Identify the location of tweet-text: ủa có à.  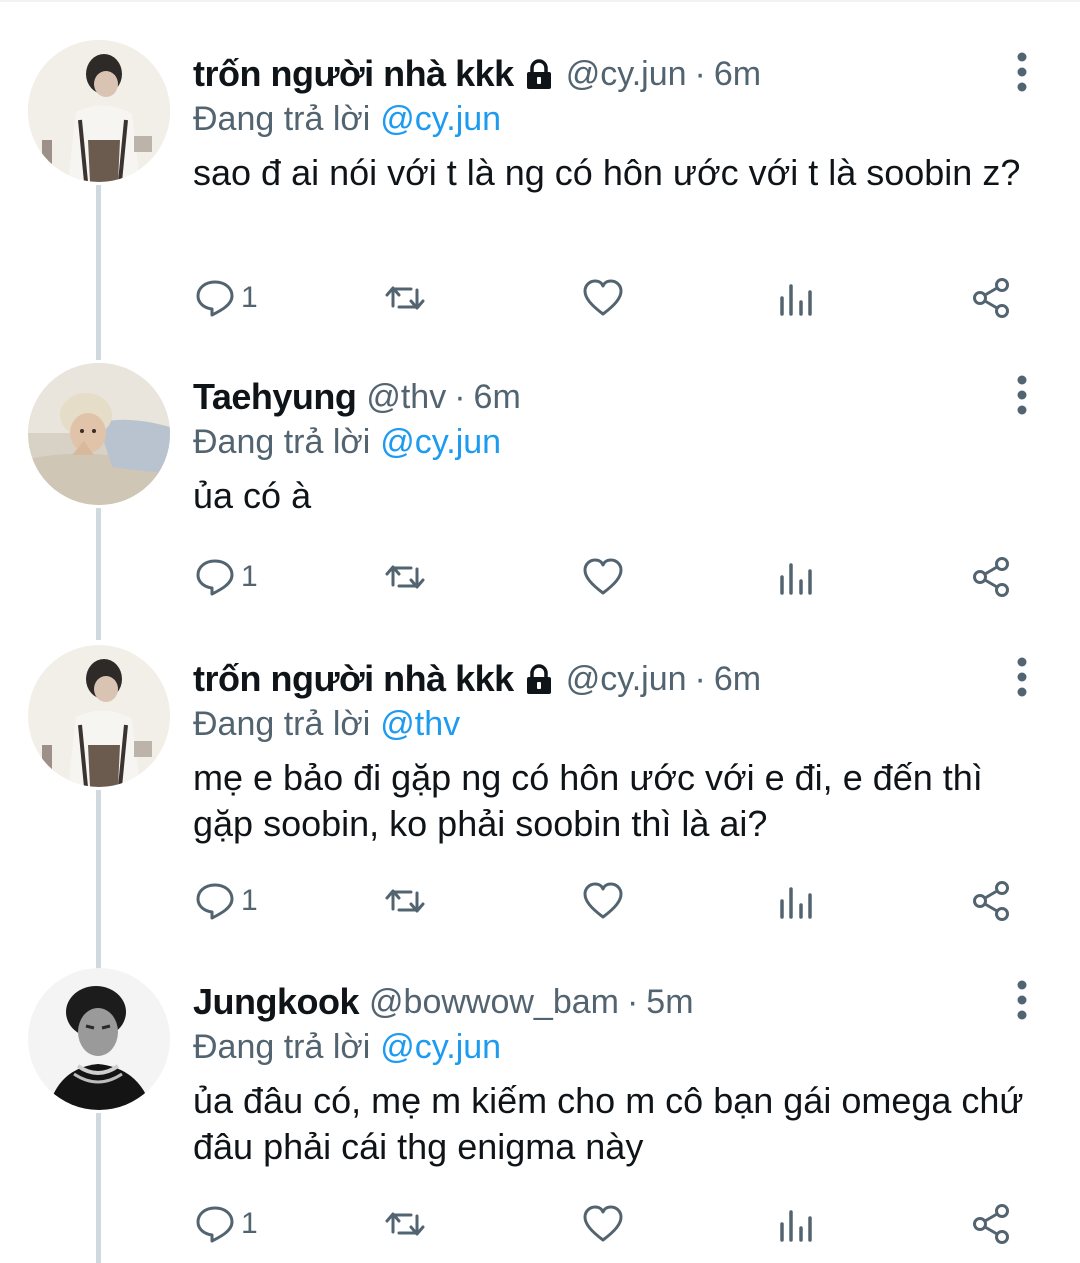
(252, 495).